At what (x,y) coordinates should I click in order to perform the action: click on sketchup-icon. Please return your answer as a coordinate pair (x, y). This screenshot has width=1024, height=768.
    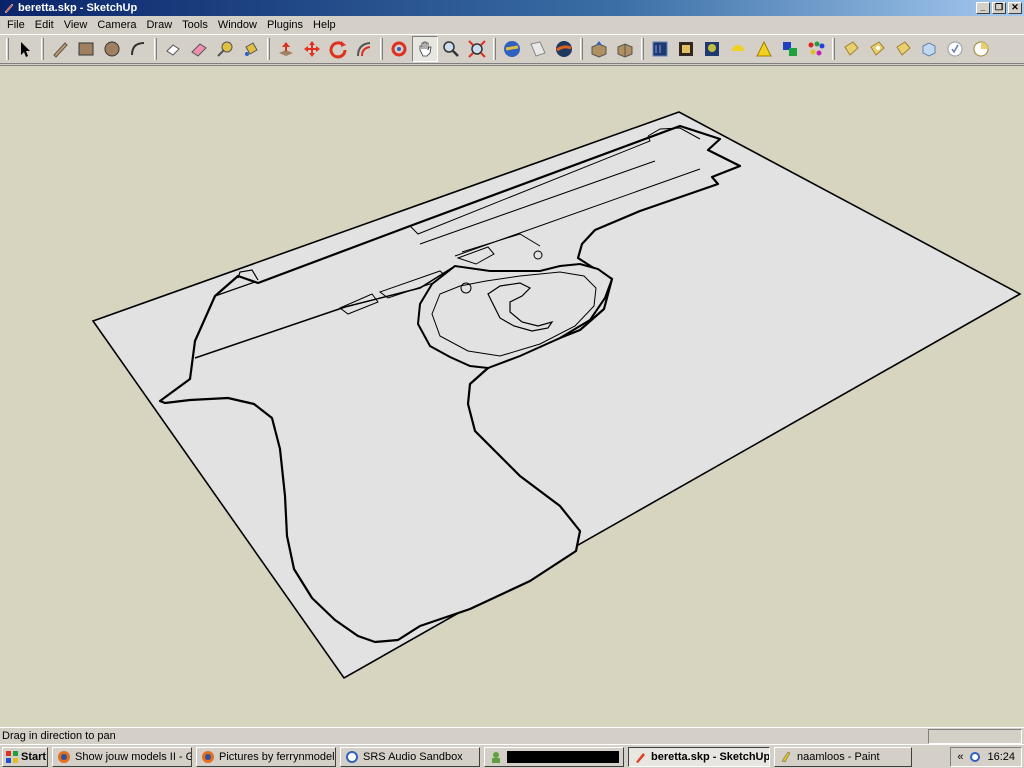
    Looking at the image, I should click on (640, 757).